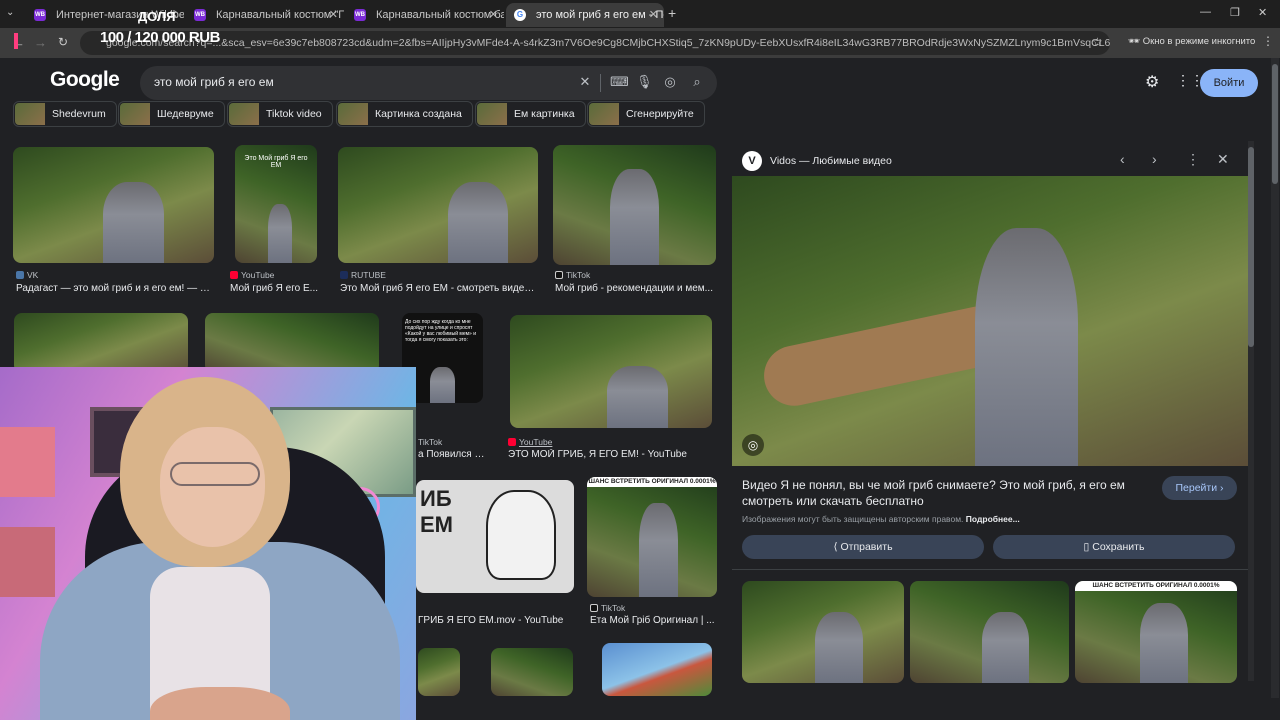 The width and height of the screenshot is (1280, 720). I want to click on incognito-indicator: 🕶 Окно в режиме инкогнито, so click(1191, 41).